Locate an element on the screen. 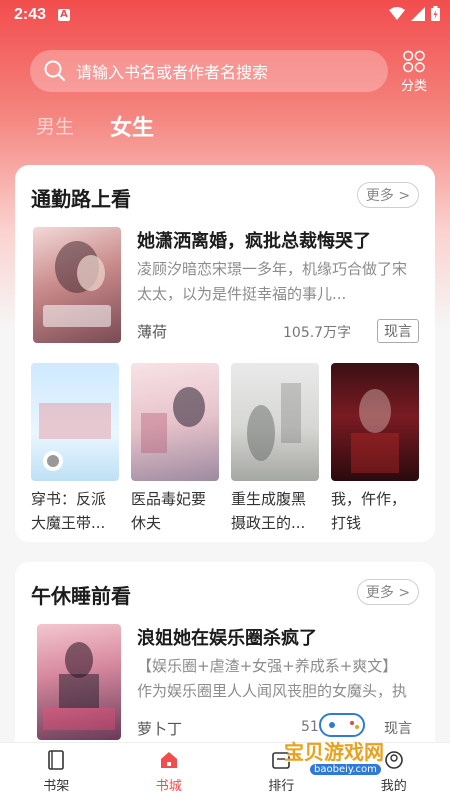  section-title: 通勤路上看 is located at coordinates (81, 199).